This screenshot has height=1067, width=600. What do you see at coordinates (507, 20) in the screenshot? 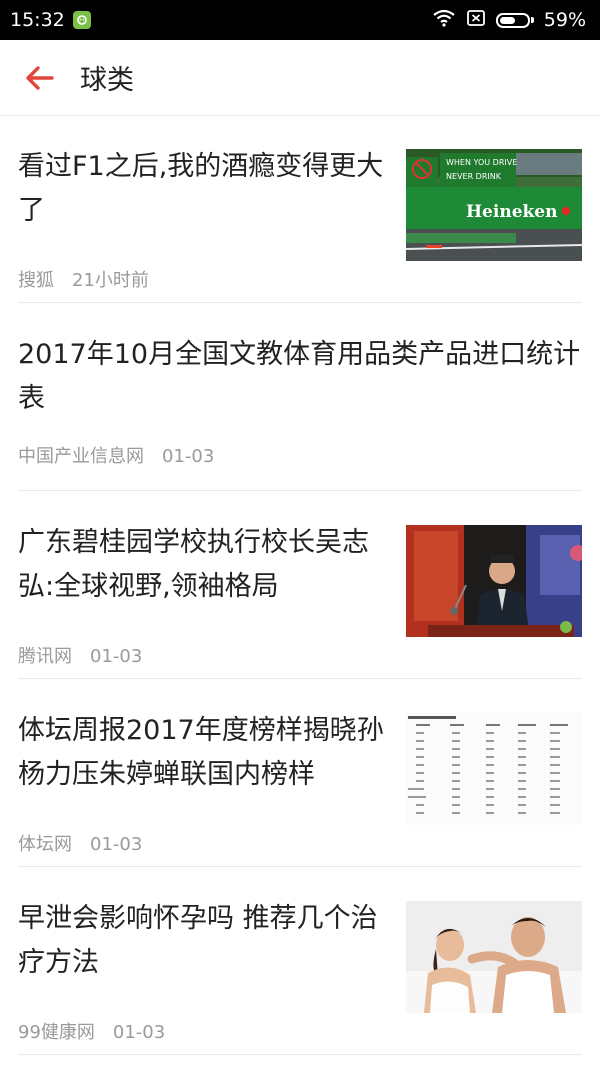
I see `battery-level` at bounding box center [507, 20].